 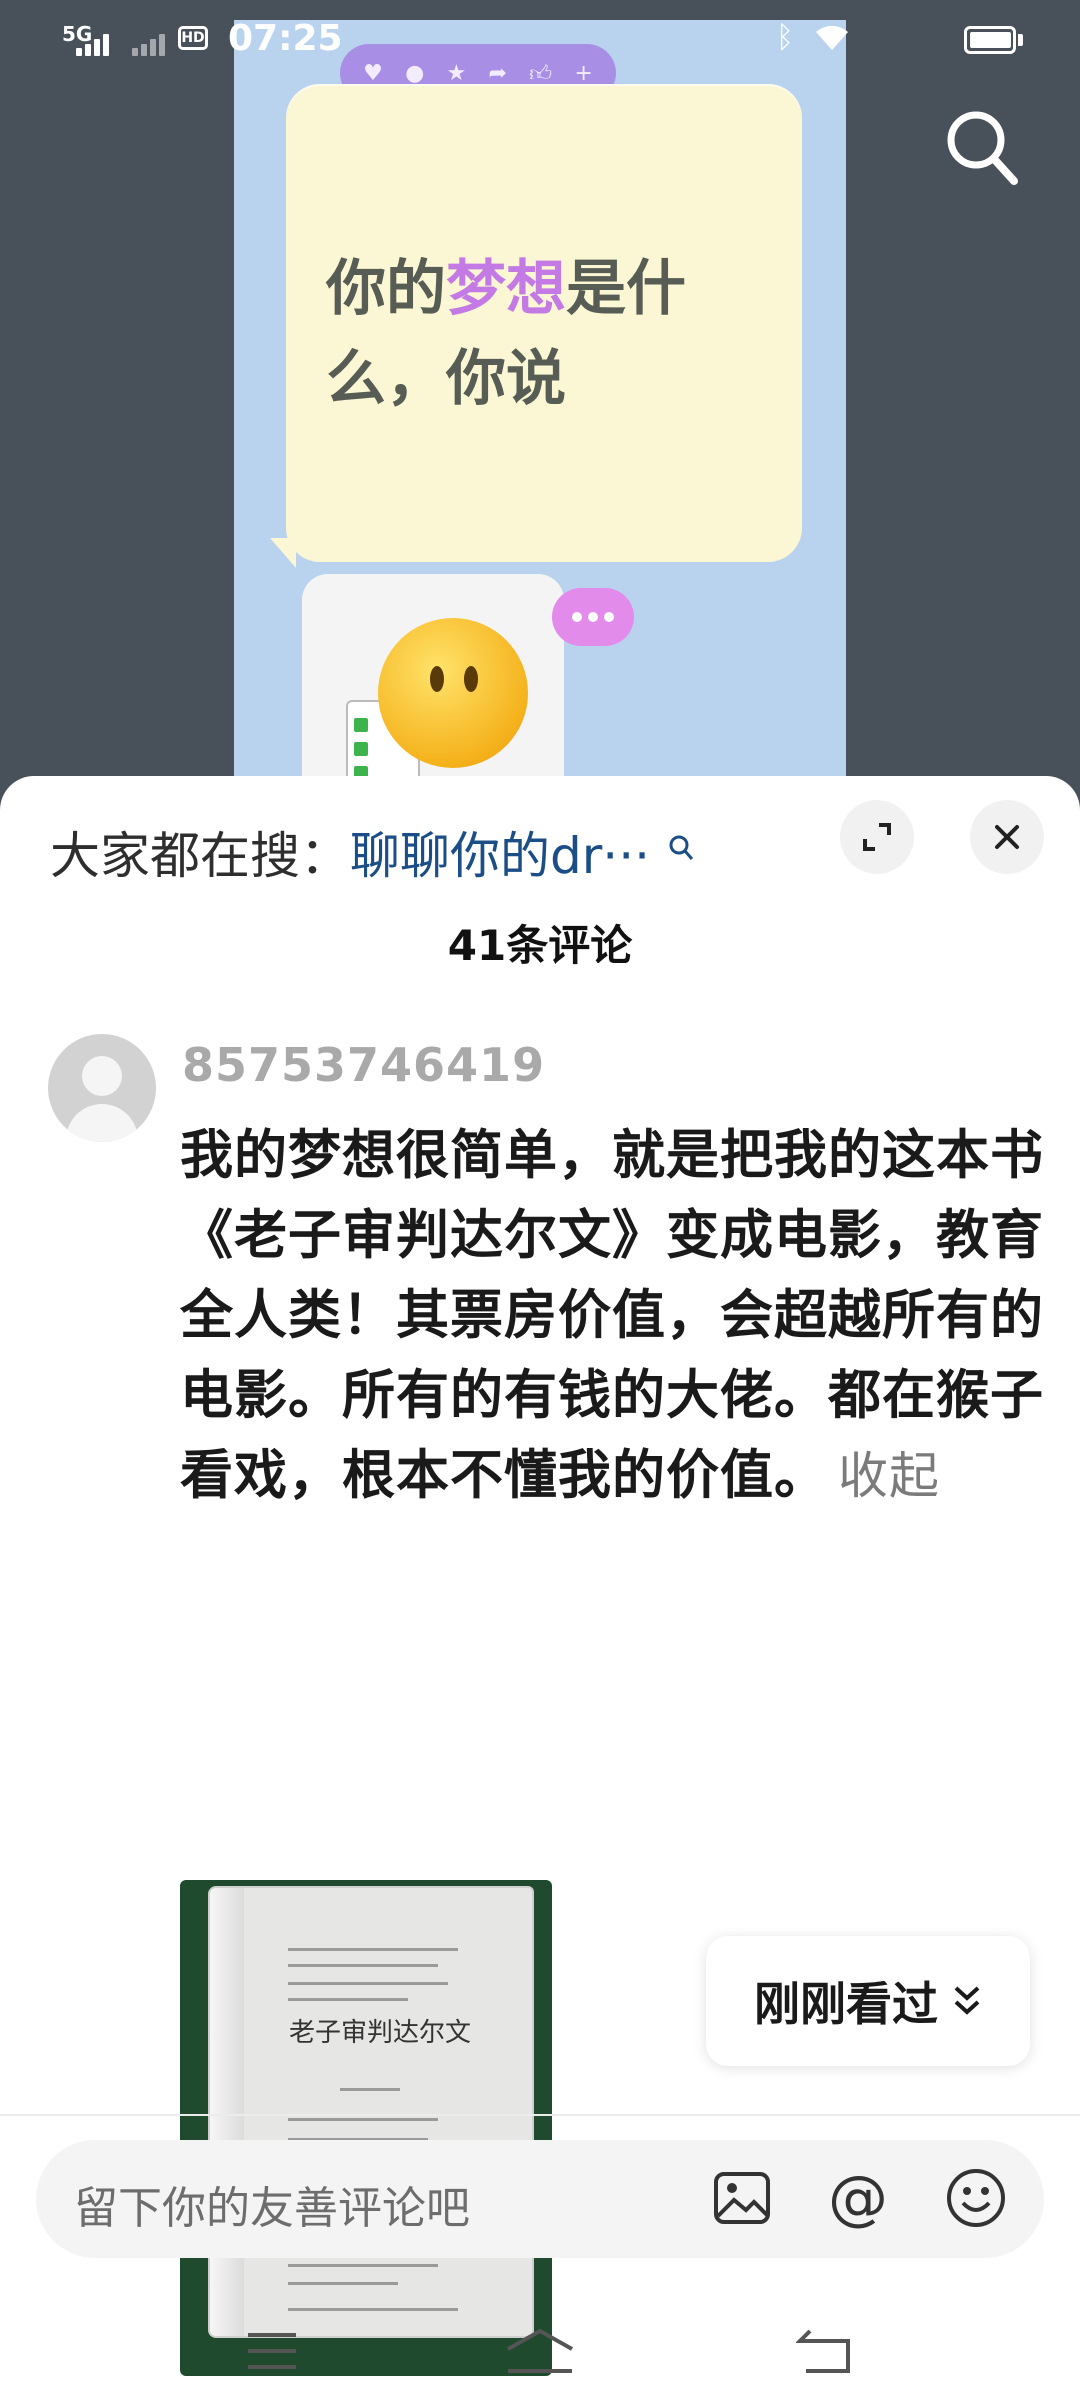 What do you see at coordinates (102, 1088) in the screenshot?
I see `avatar` at bounding box center [102, 1088].